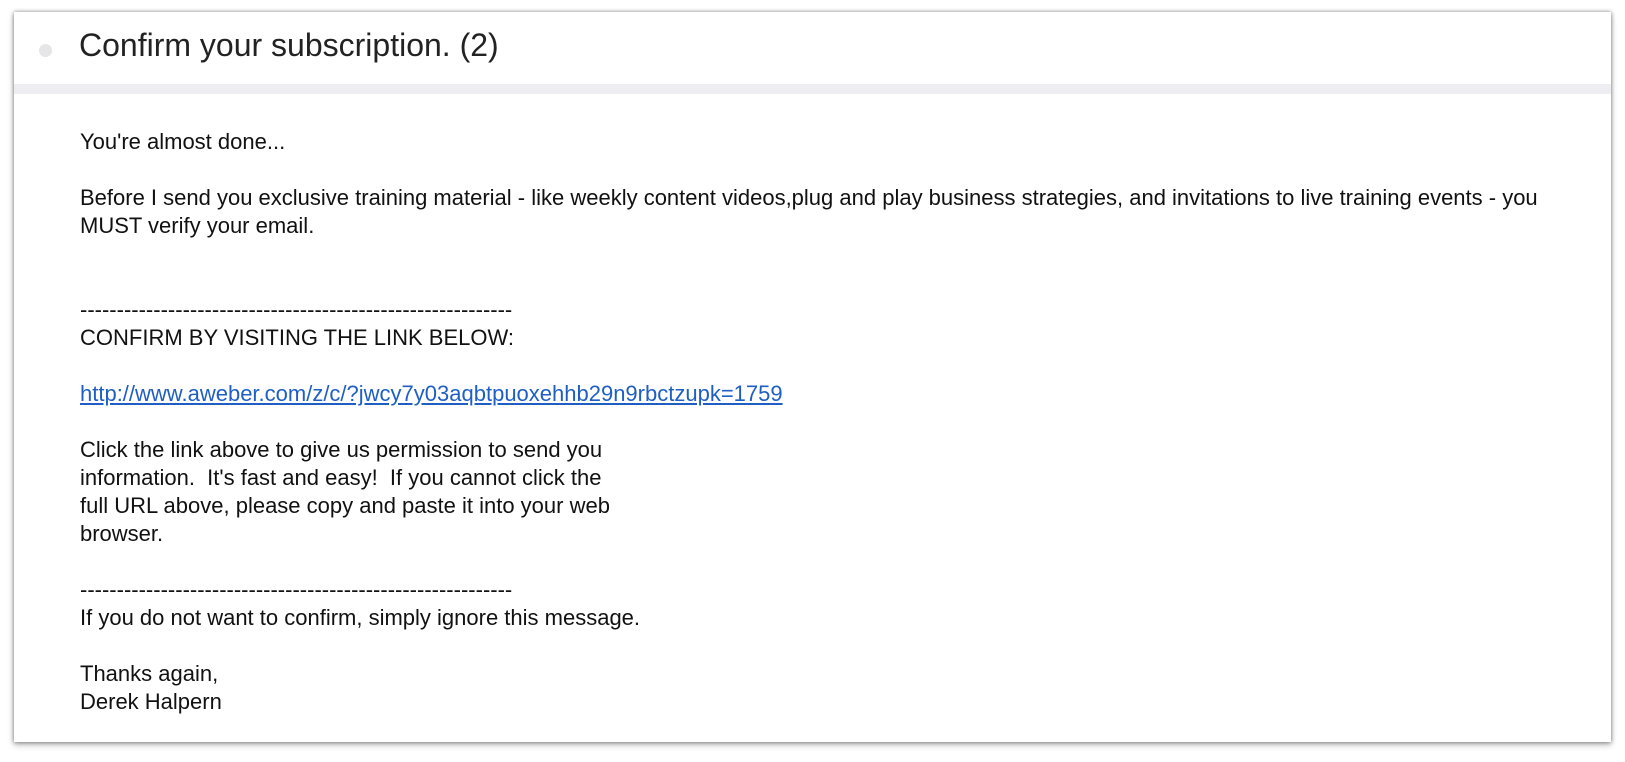 The height and width of the screenshot is (762, 1625). What do you see at coordinates (812, 89) in the screenshot?
I see `header-divider` at bounding box center [812, 89].